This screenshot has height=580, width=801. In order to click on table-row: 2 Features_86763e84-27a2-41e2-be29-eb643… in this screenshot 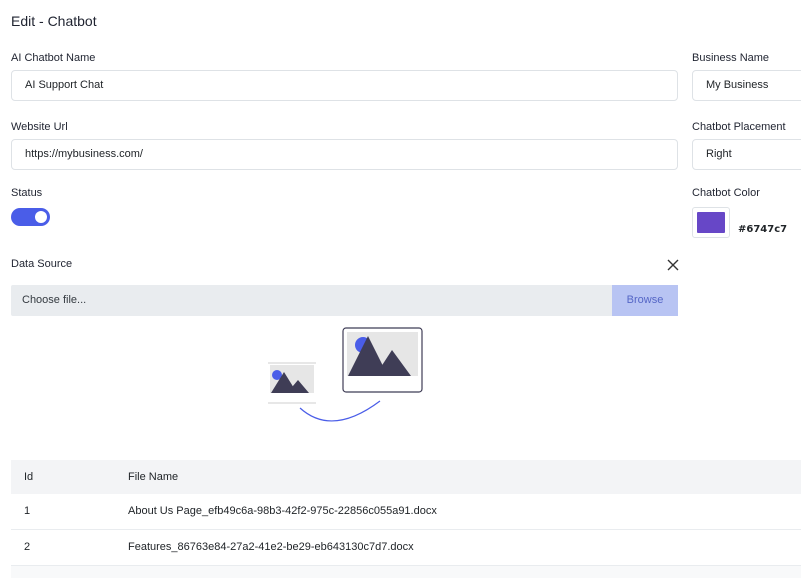, I will do `click(406, 548)`.